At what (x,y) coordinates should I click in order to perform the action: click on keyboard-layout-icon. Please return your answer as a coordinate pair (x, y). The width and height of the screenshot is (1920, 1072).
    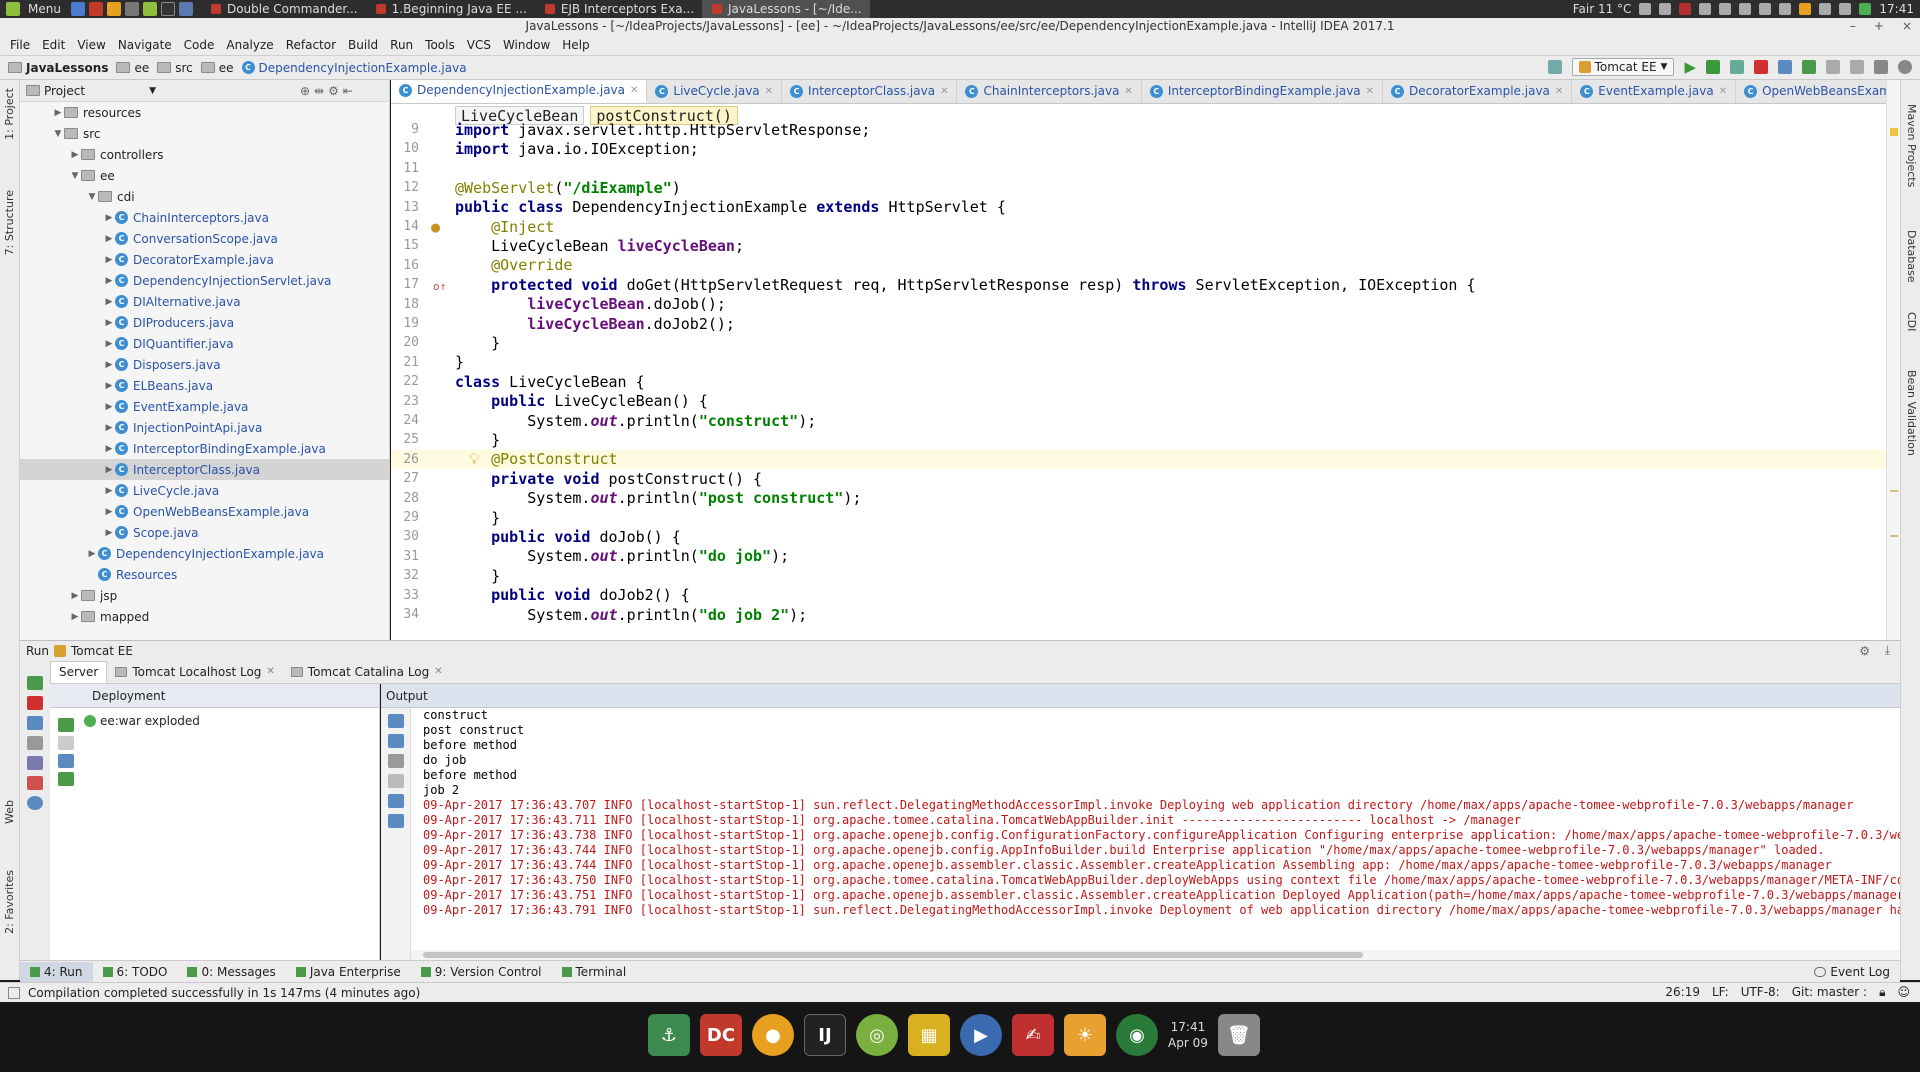
    Looking at the image, I should click on (1685, 9).